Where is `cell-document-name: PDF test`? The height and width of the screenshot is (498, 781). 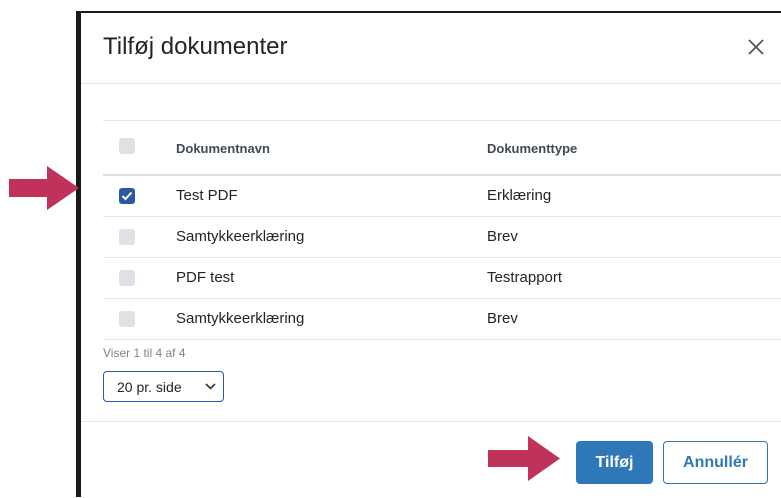 cell-document-name: PDF test is located at coordinates (205, 277).